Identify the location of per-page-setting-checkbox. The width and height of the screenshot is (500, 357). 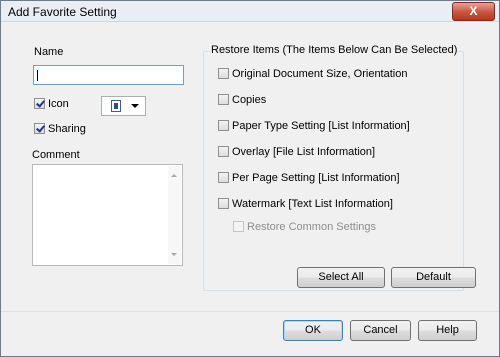
(223, 177).